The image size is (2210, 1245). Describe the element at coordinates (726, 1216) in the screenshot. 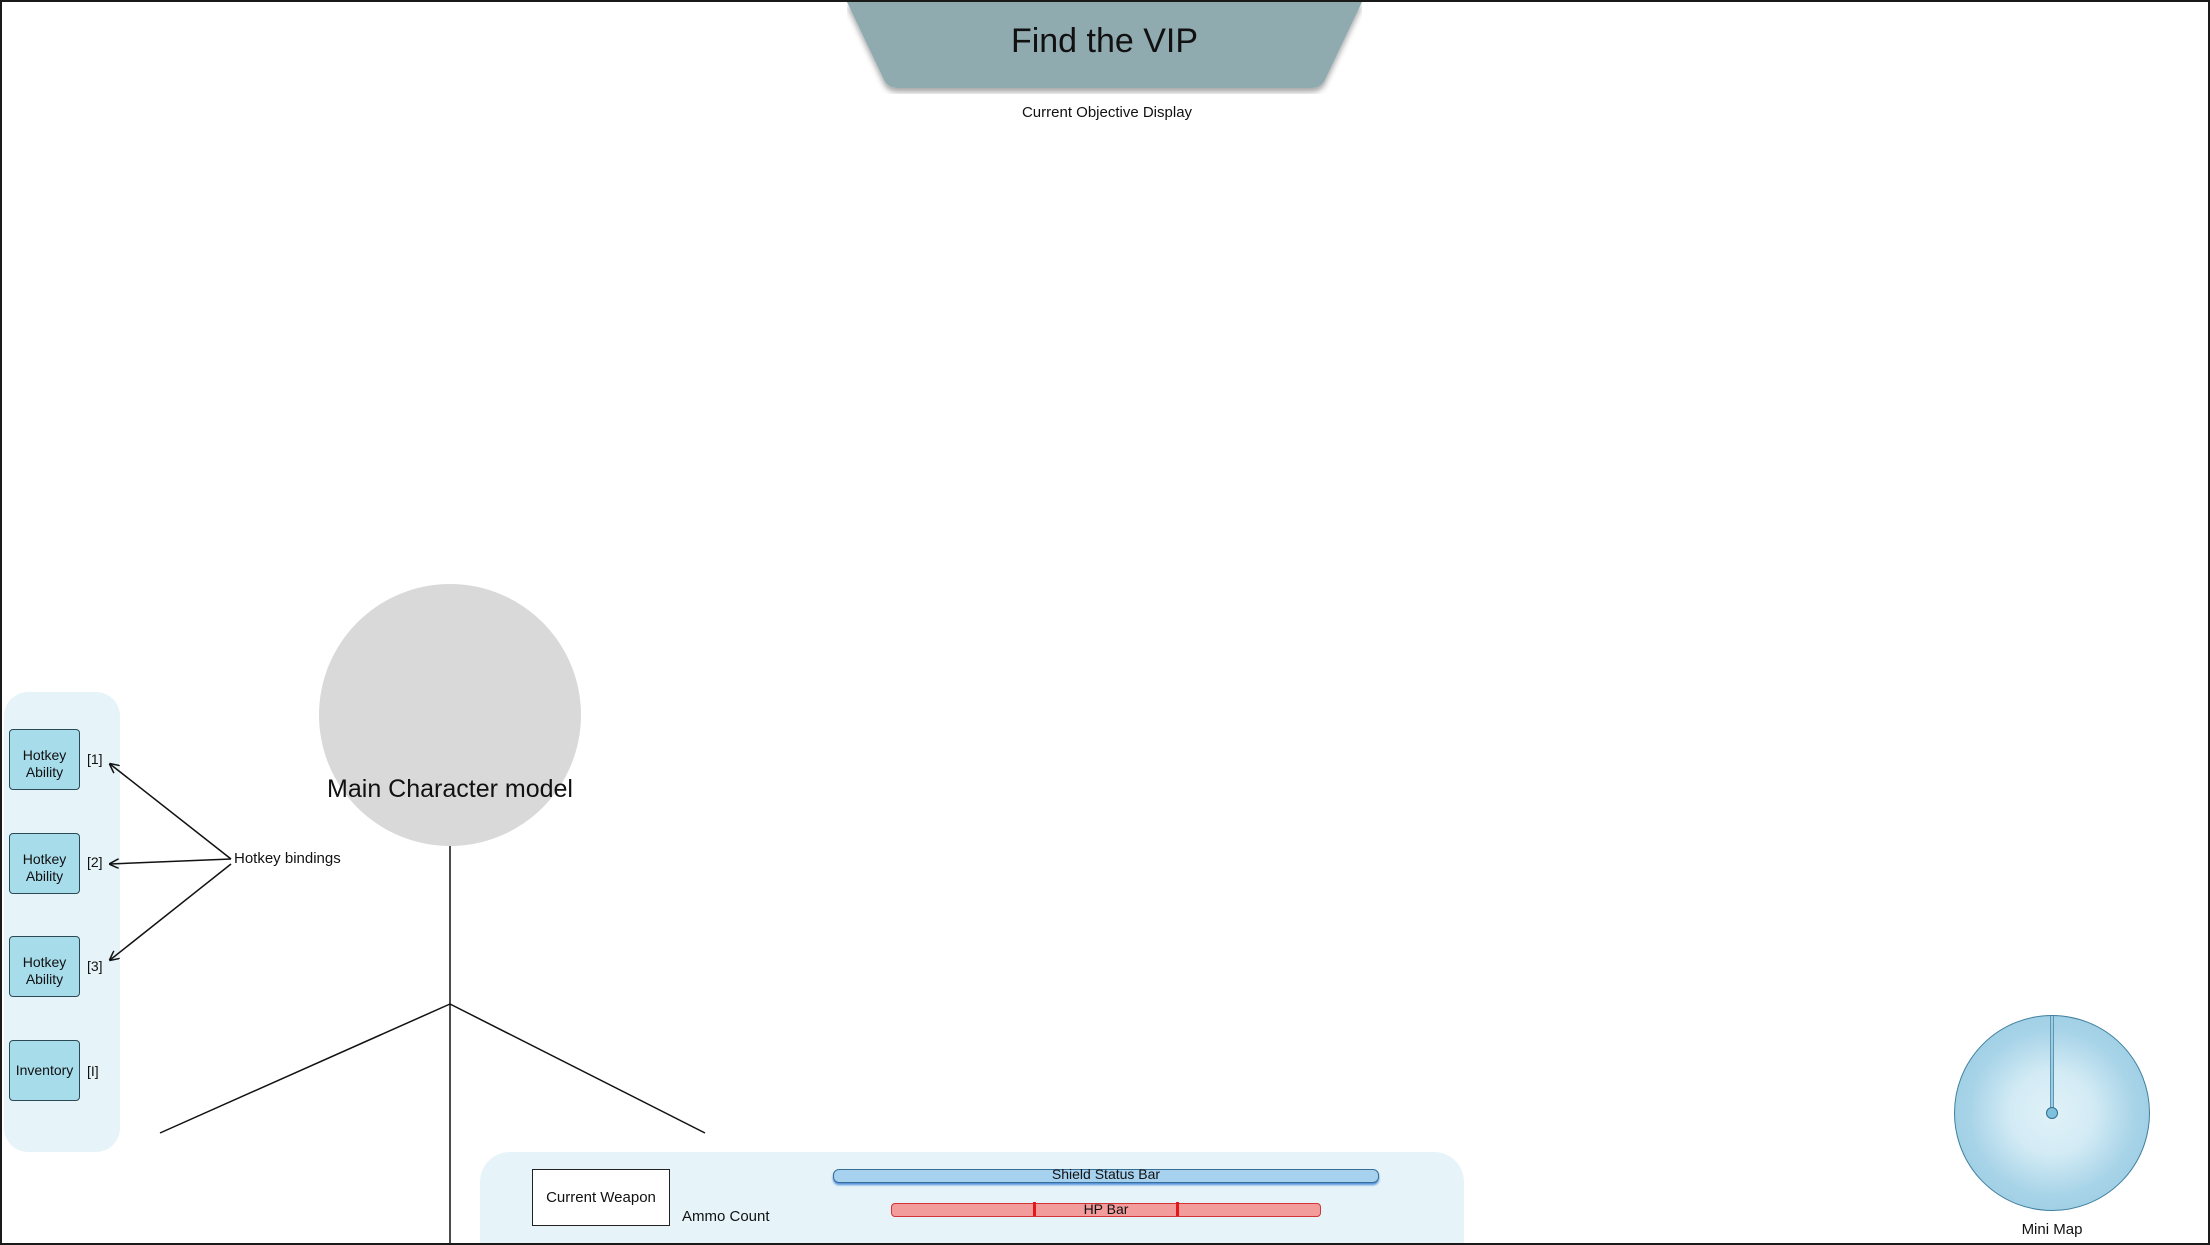

I see `ammo-count: Ammo Count` at that location.